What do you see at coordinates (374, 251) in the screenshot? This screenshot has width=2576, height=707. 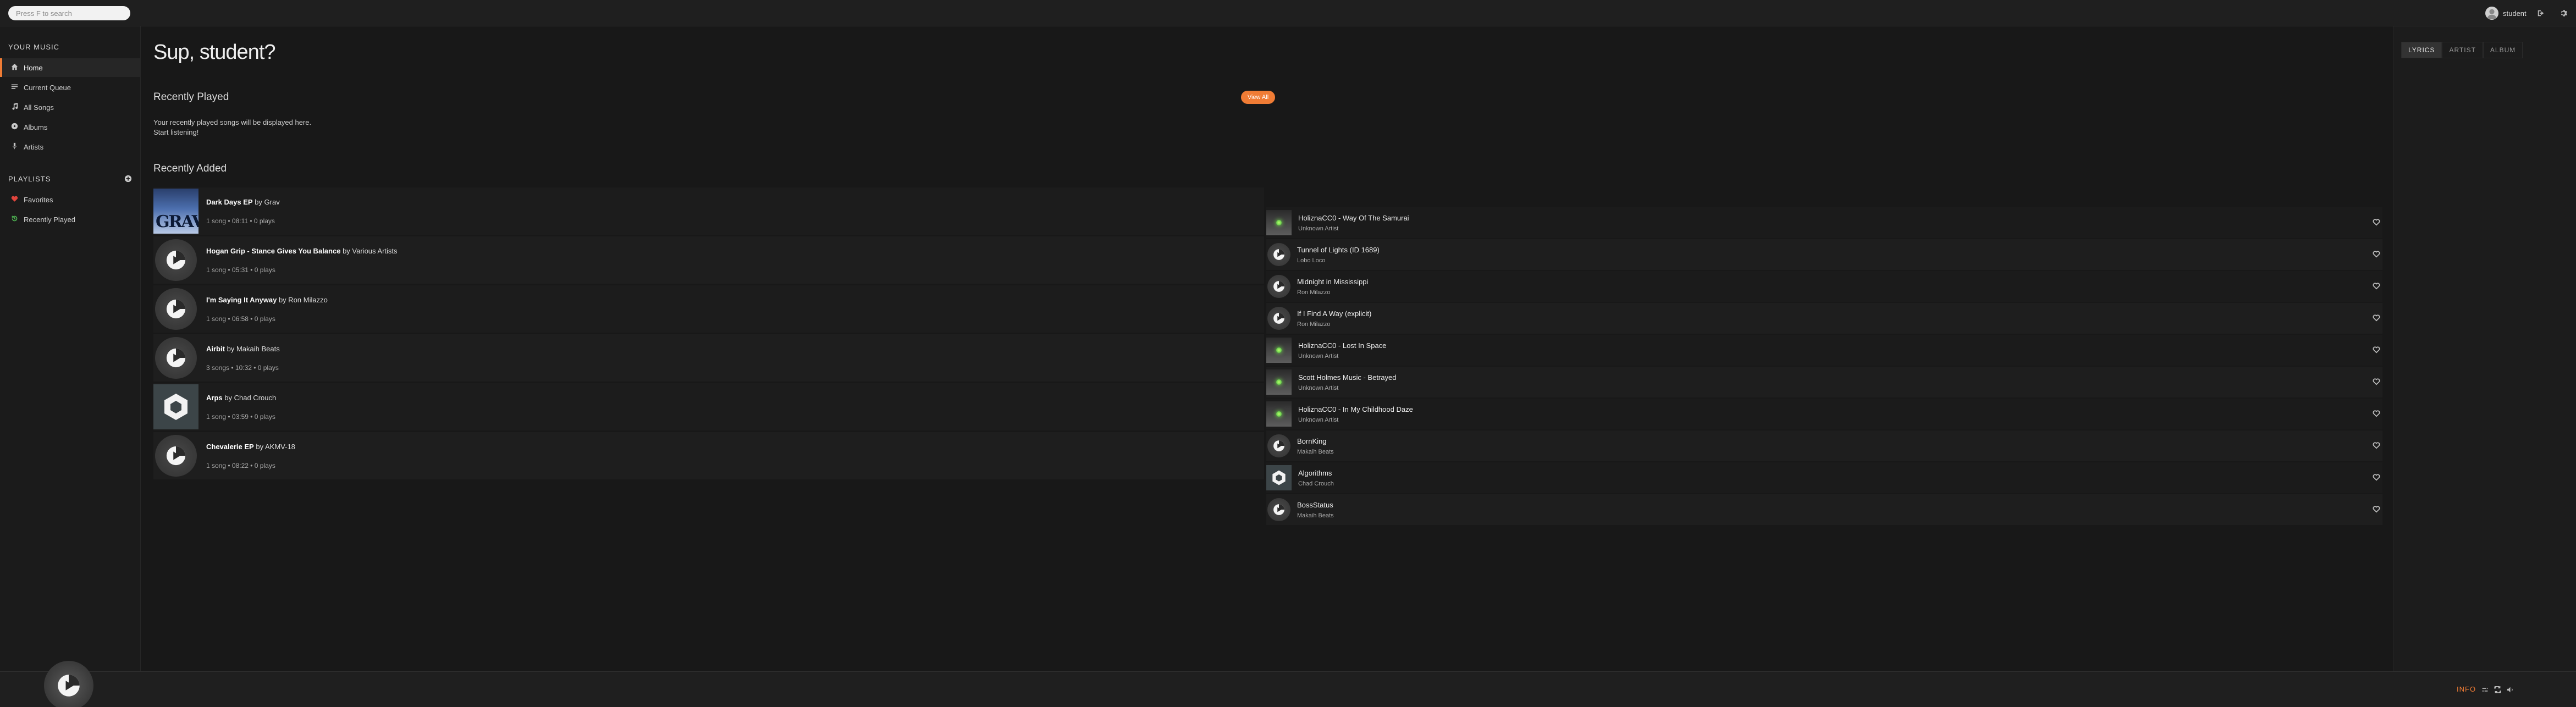 I see `album-artist: Various Artists` at bounding box center [374, 251].